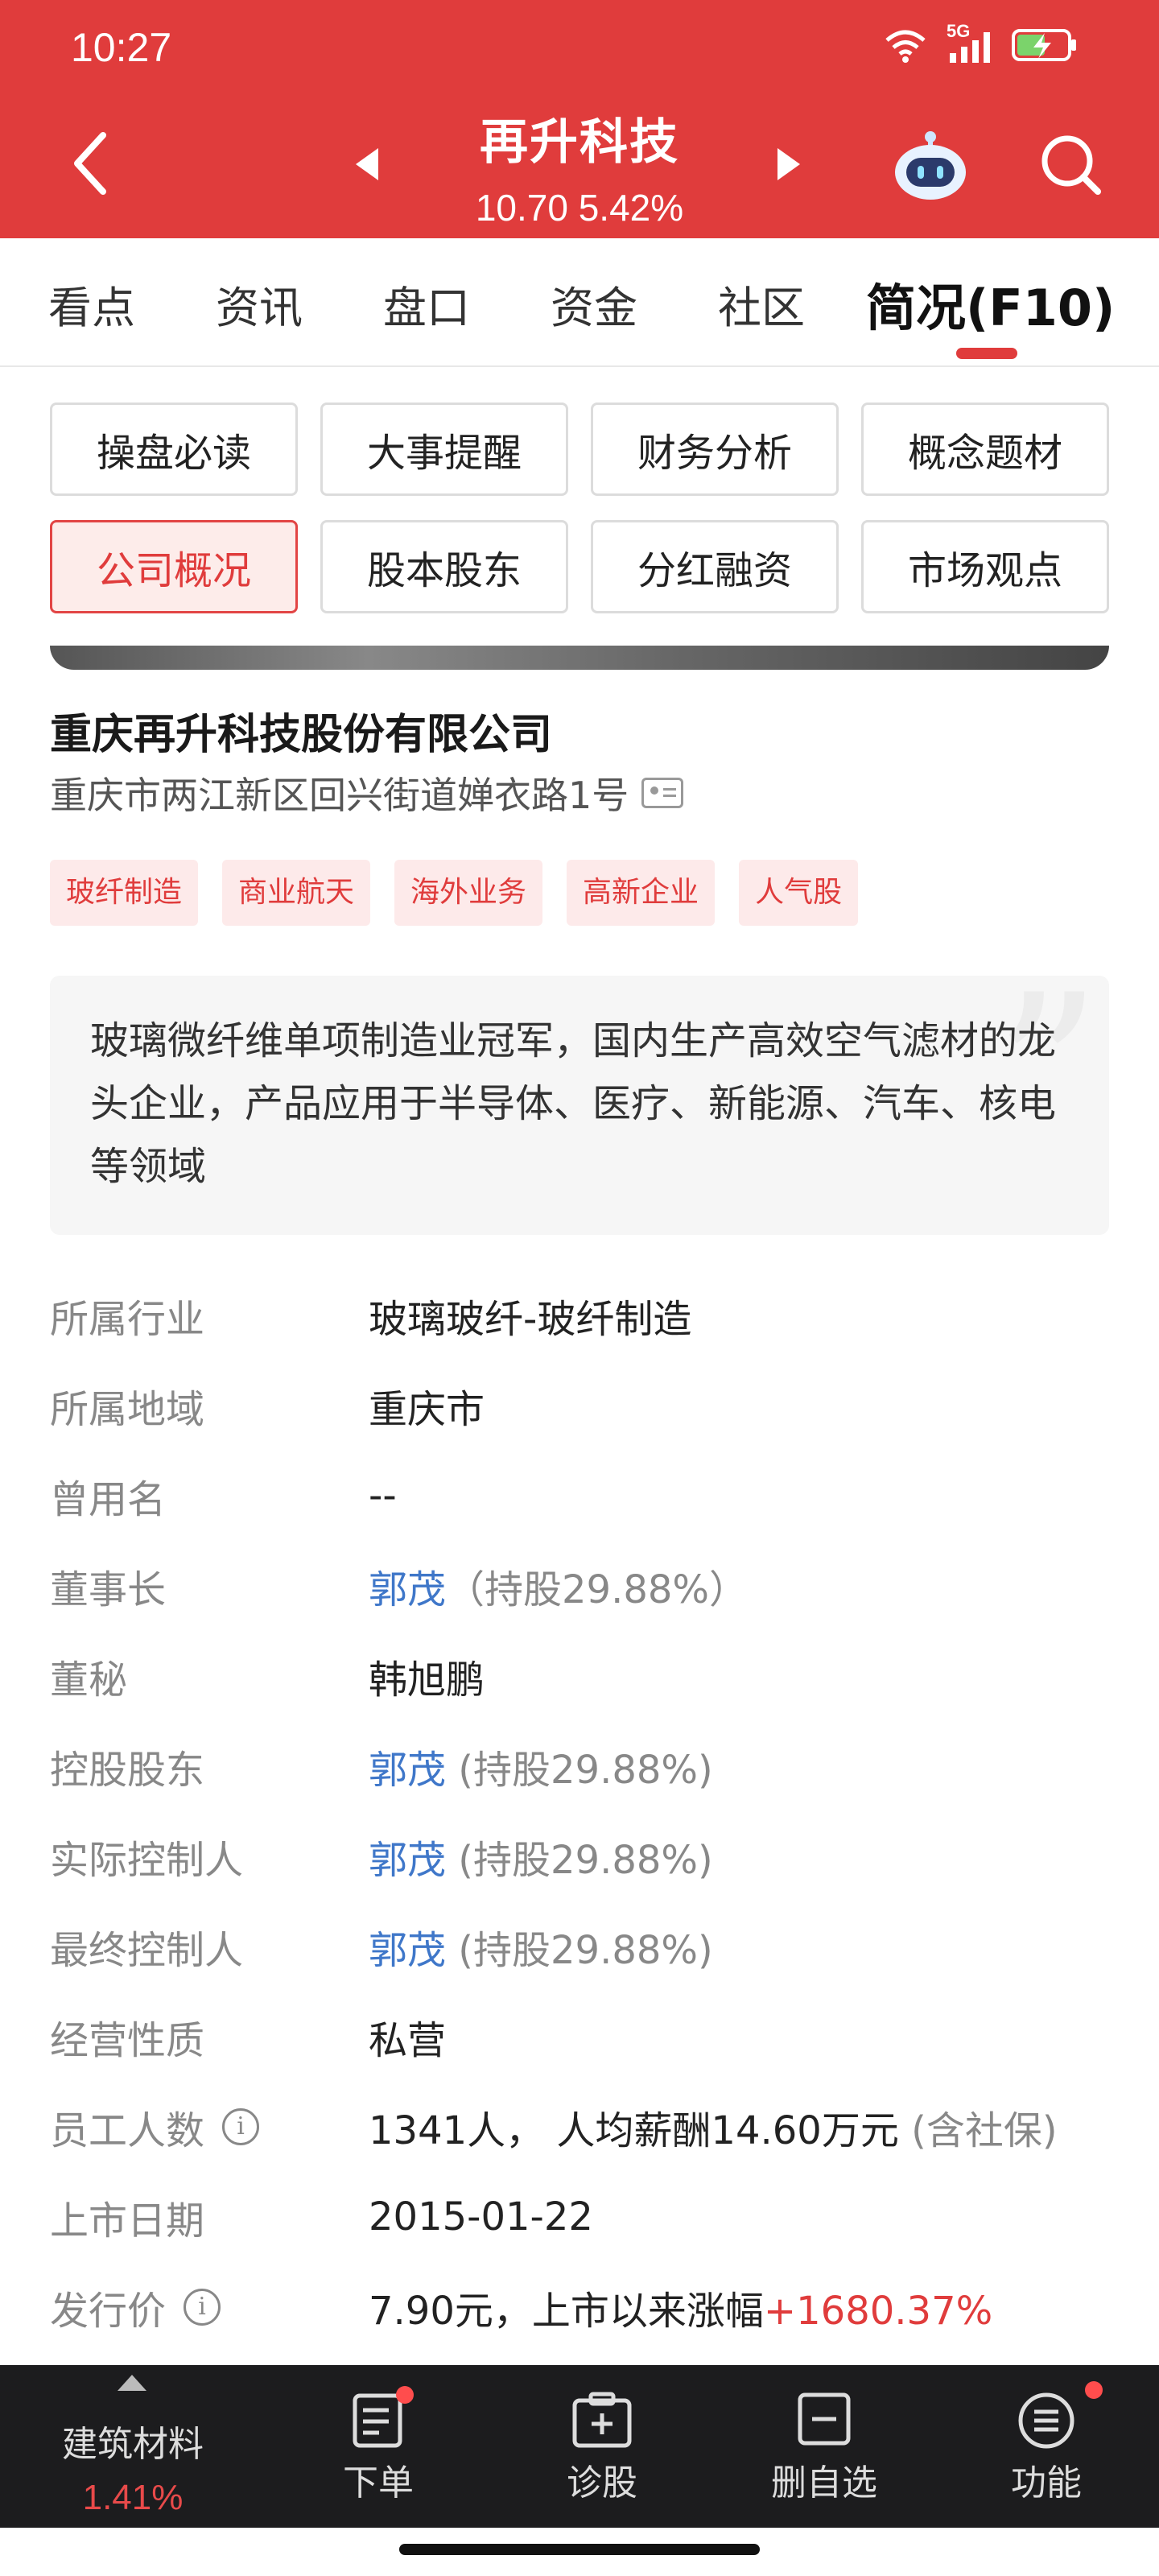  I want to click on info-row-ipo-price: 发行价 i 7.90元，上市以来涨幅+1680.37%, so click(579, 2307).